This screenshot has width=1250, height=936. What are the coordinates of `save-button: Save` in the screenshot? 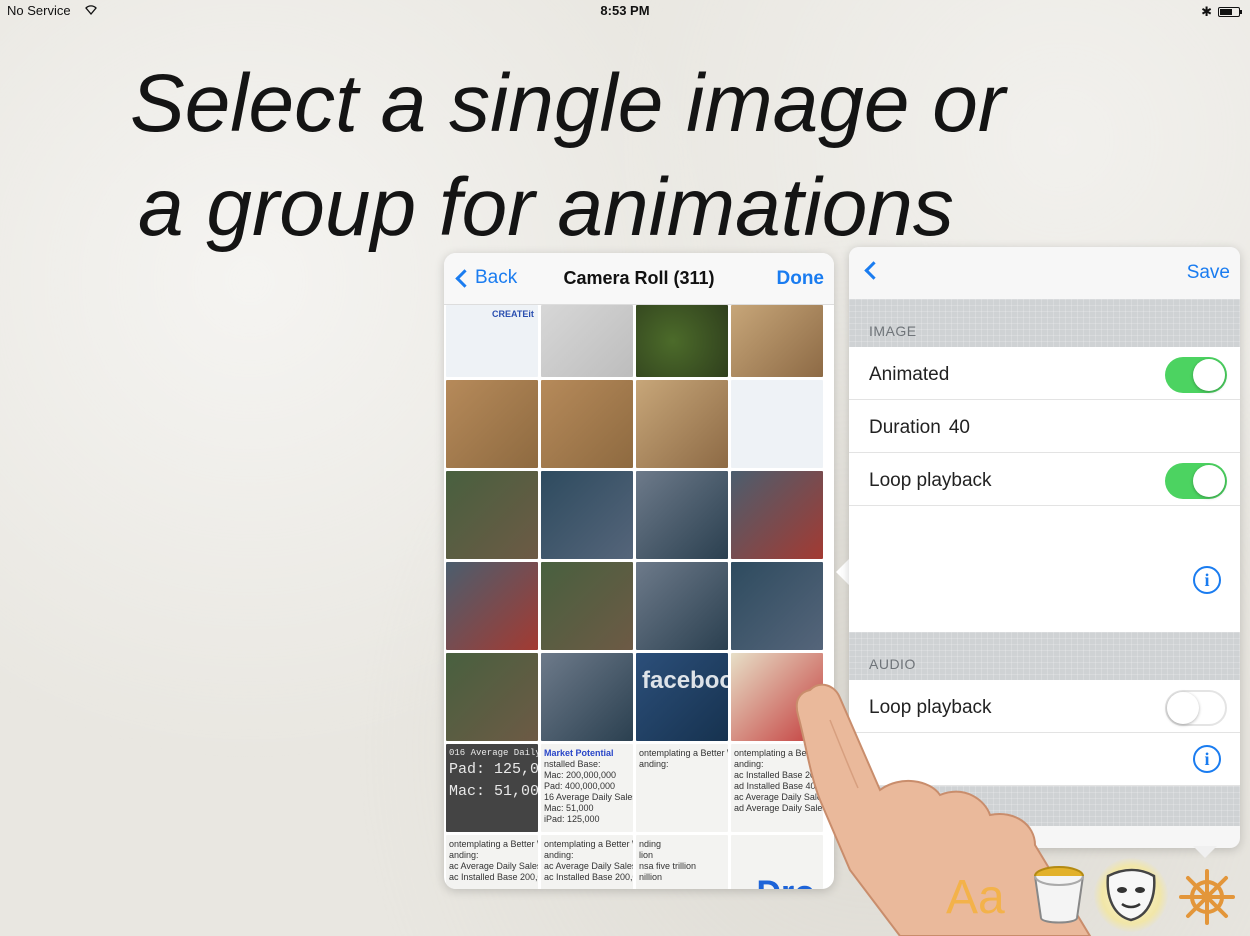 It's located at (1208, 273).